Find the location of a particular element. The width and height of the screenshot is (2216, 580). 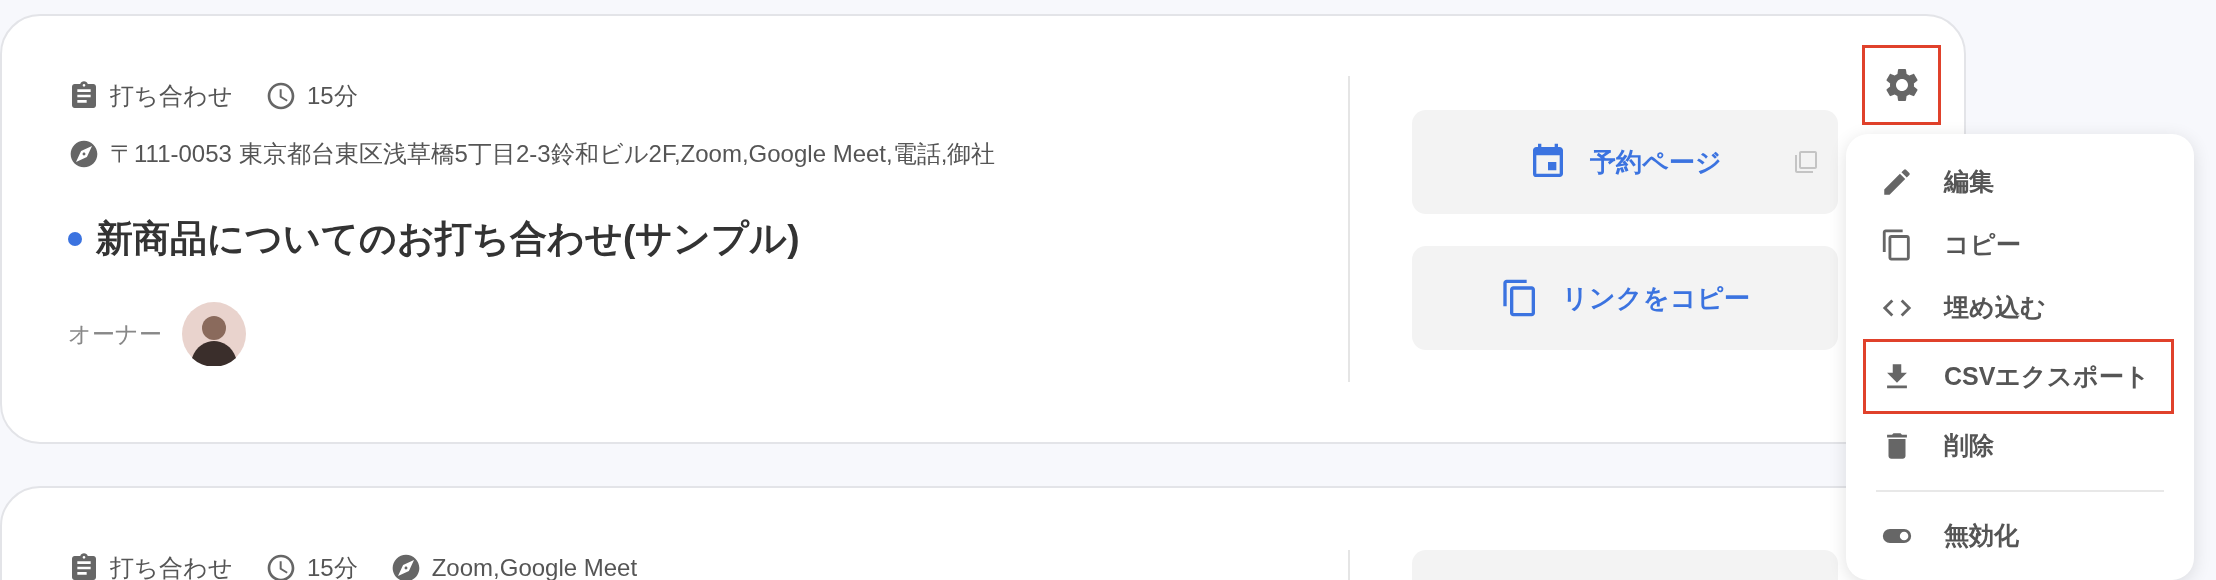

menu-item: コピー is located at coordinates (2020, 244).